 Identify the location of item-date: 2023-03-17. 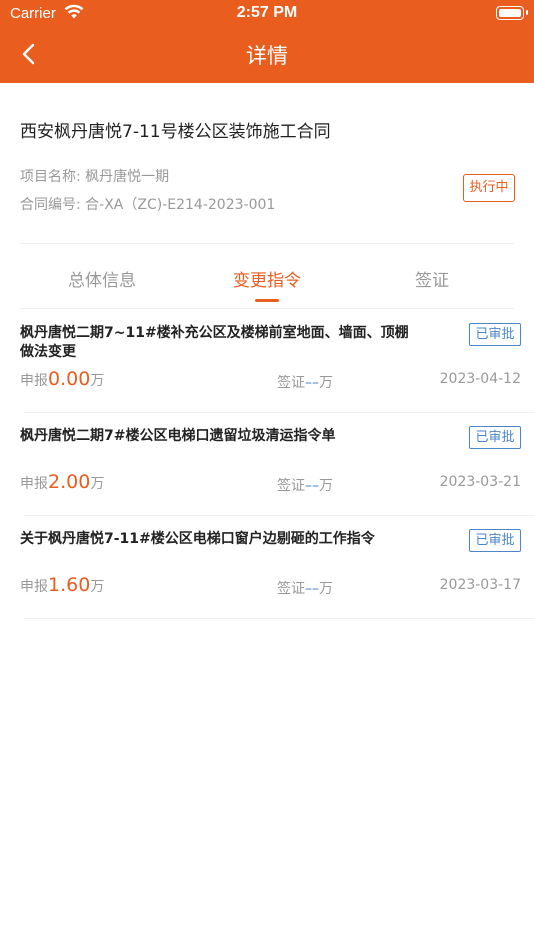
(480, 585).